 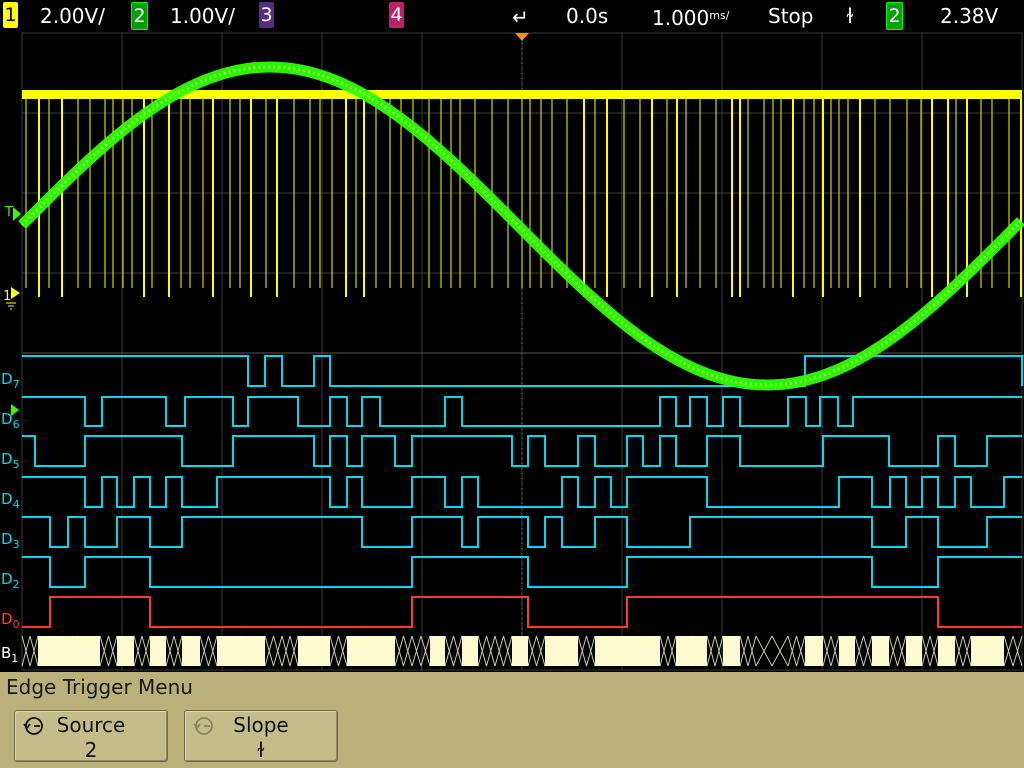 I want to click on trigger-position-icon: ↵, so click(x=520, y=17).